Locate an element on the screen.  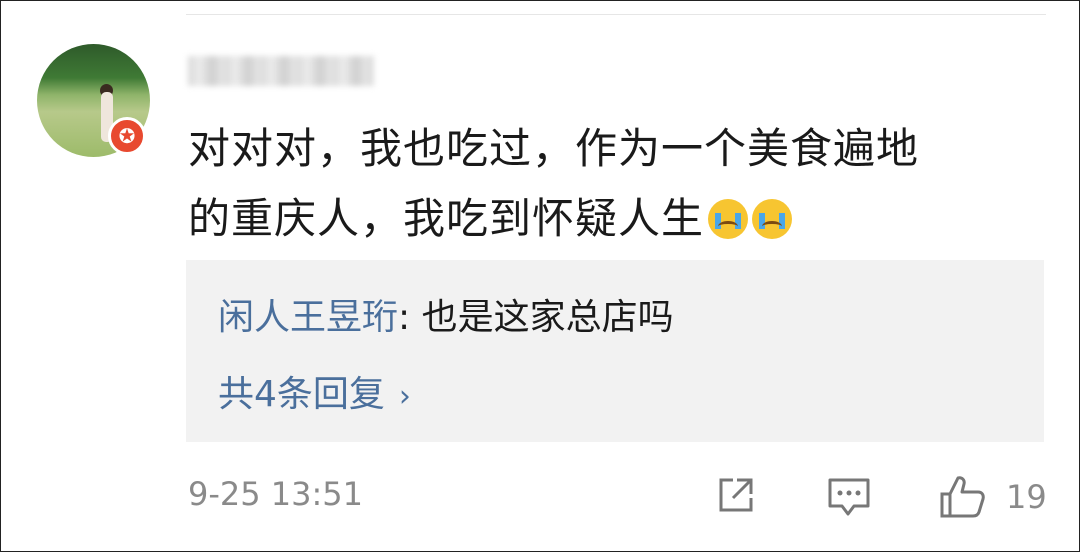
comment-button is located at coordinates (849, 496).